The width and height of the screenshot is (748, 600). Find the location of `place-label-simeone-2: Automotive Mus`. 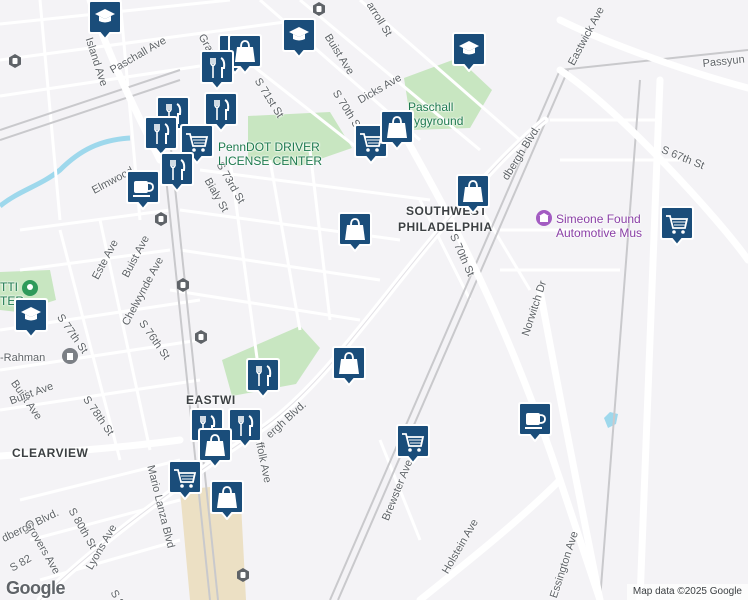

place-label-simeone-2: Automotive Mus is located at coordinates (599, 233).